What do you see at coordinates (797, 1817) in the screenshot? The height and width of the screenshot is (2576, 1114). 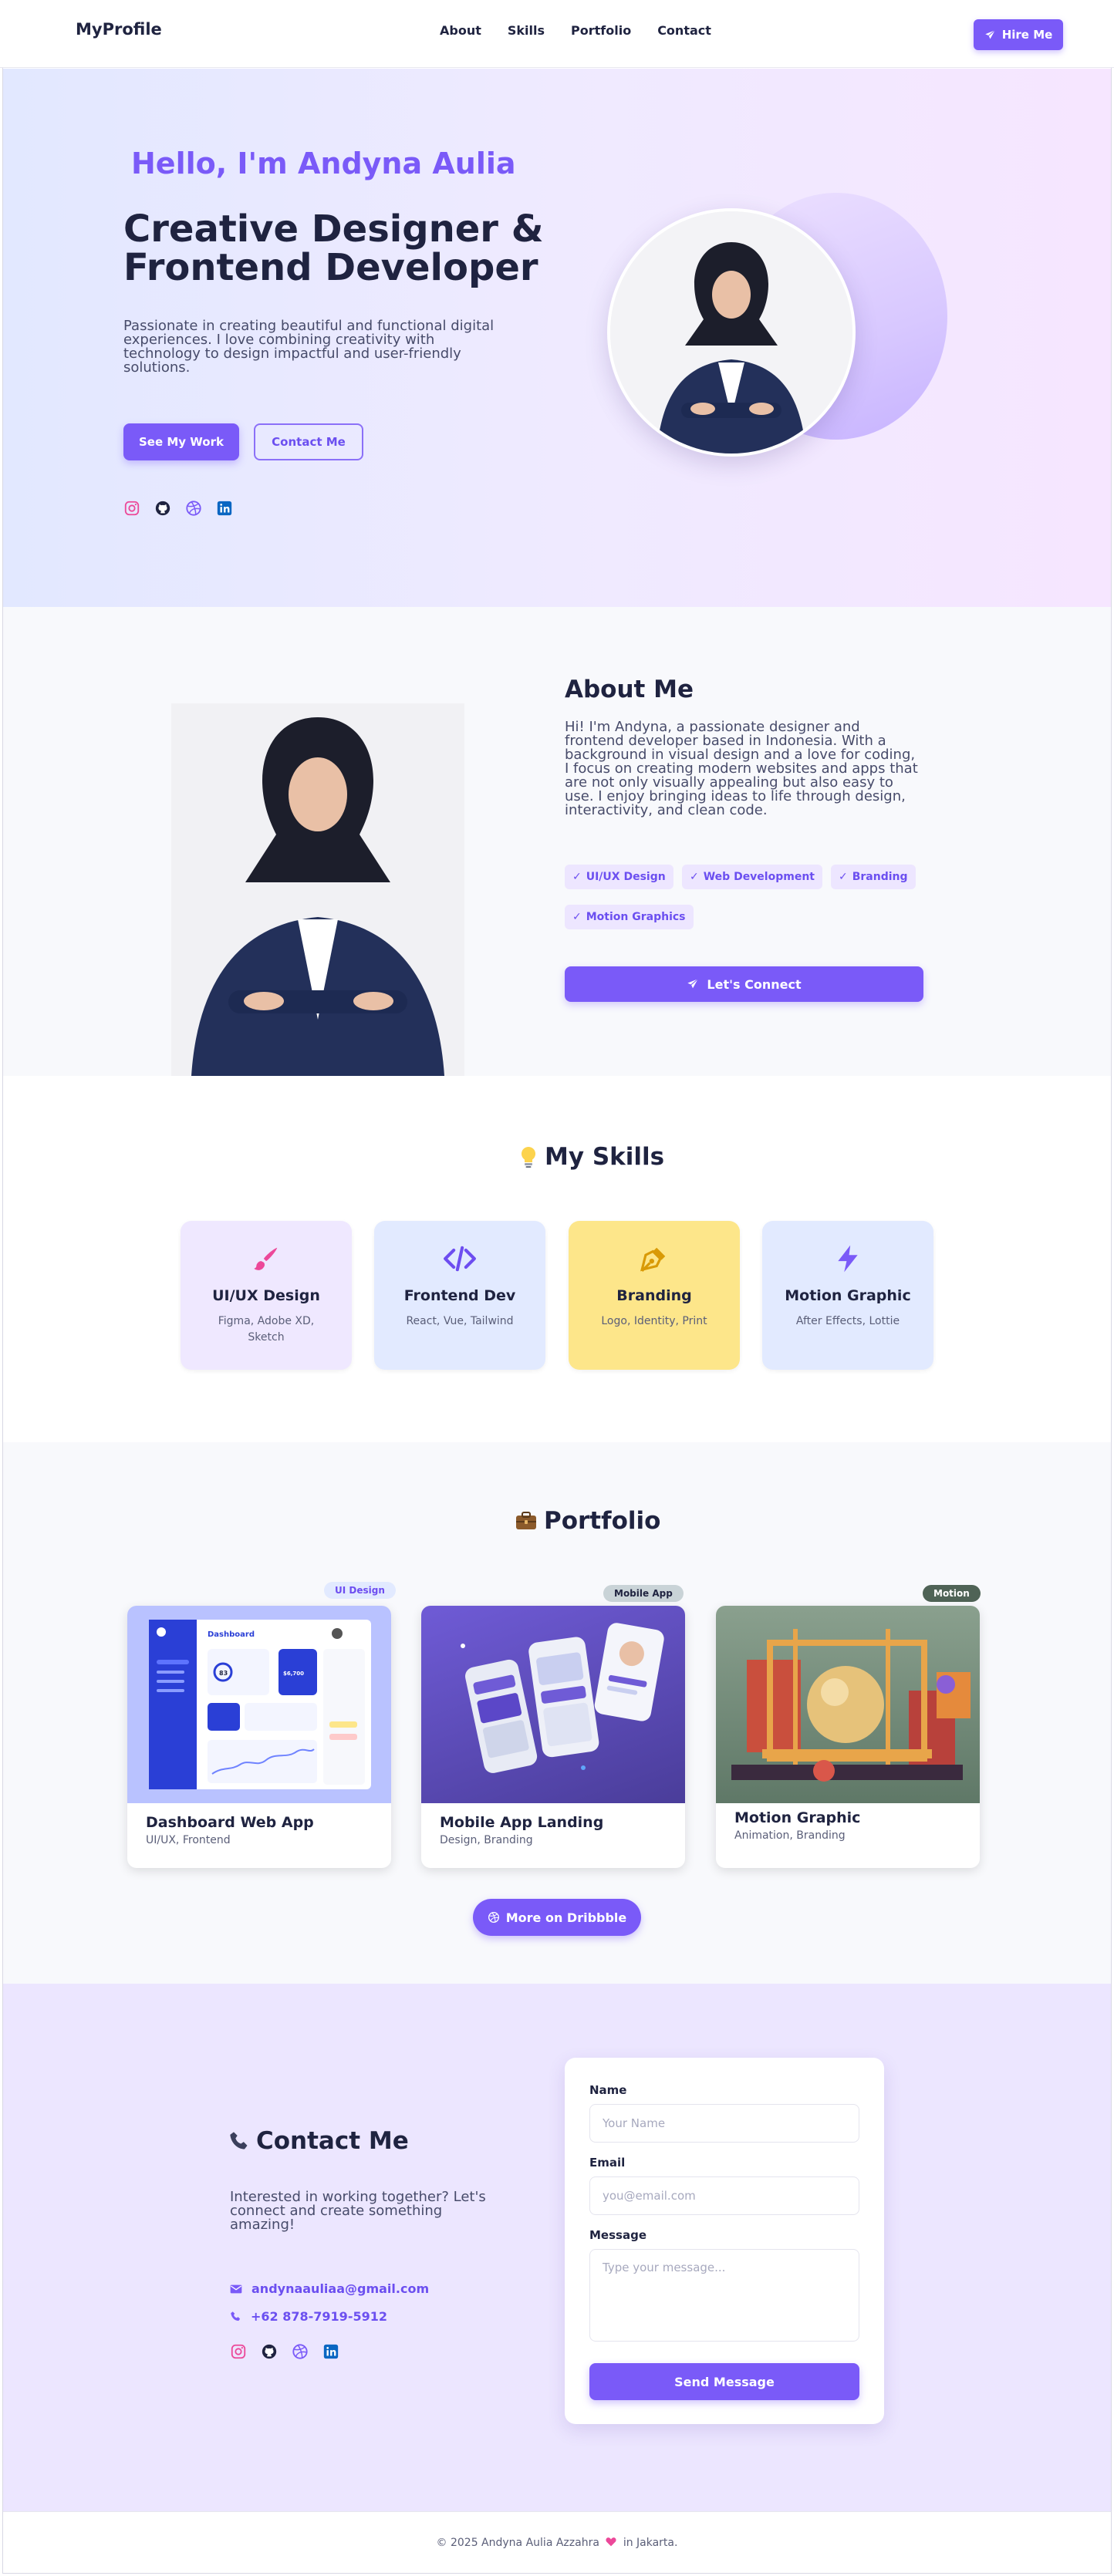 I see `portfolio-card-title: Motion Graphic` at bounding box center [797, 1817].